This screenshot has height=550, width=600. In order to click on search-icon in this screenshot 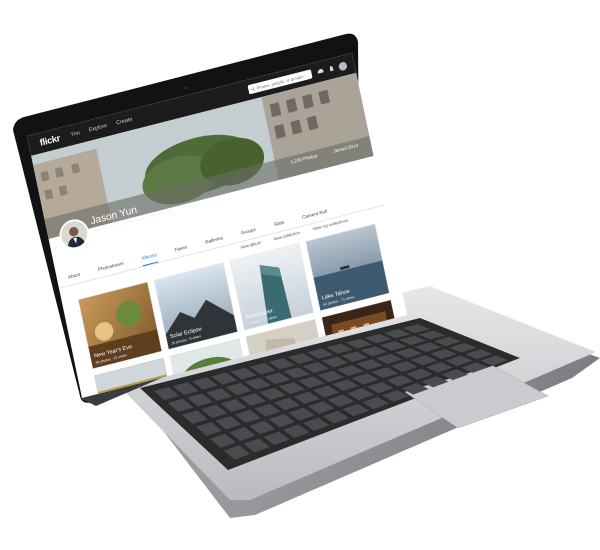, I will do `click(253, 89)`.